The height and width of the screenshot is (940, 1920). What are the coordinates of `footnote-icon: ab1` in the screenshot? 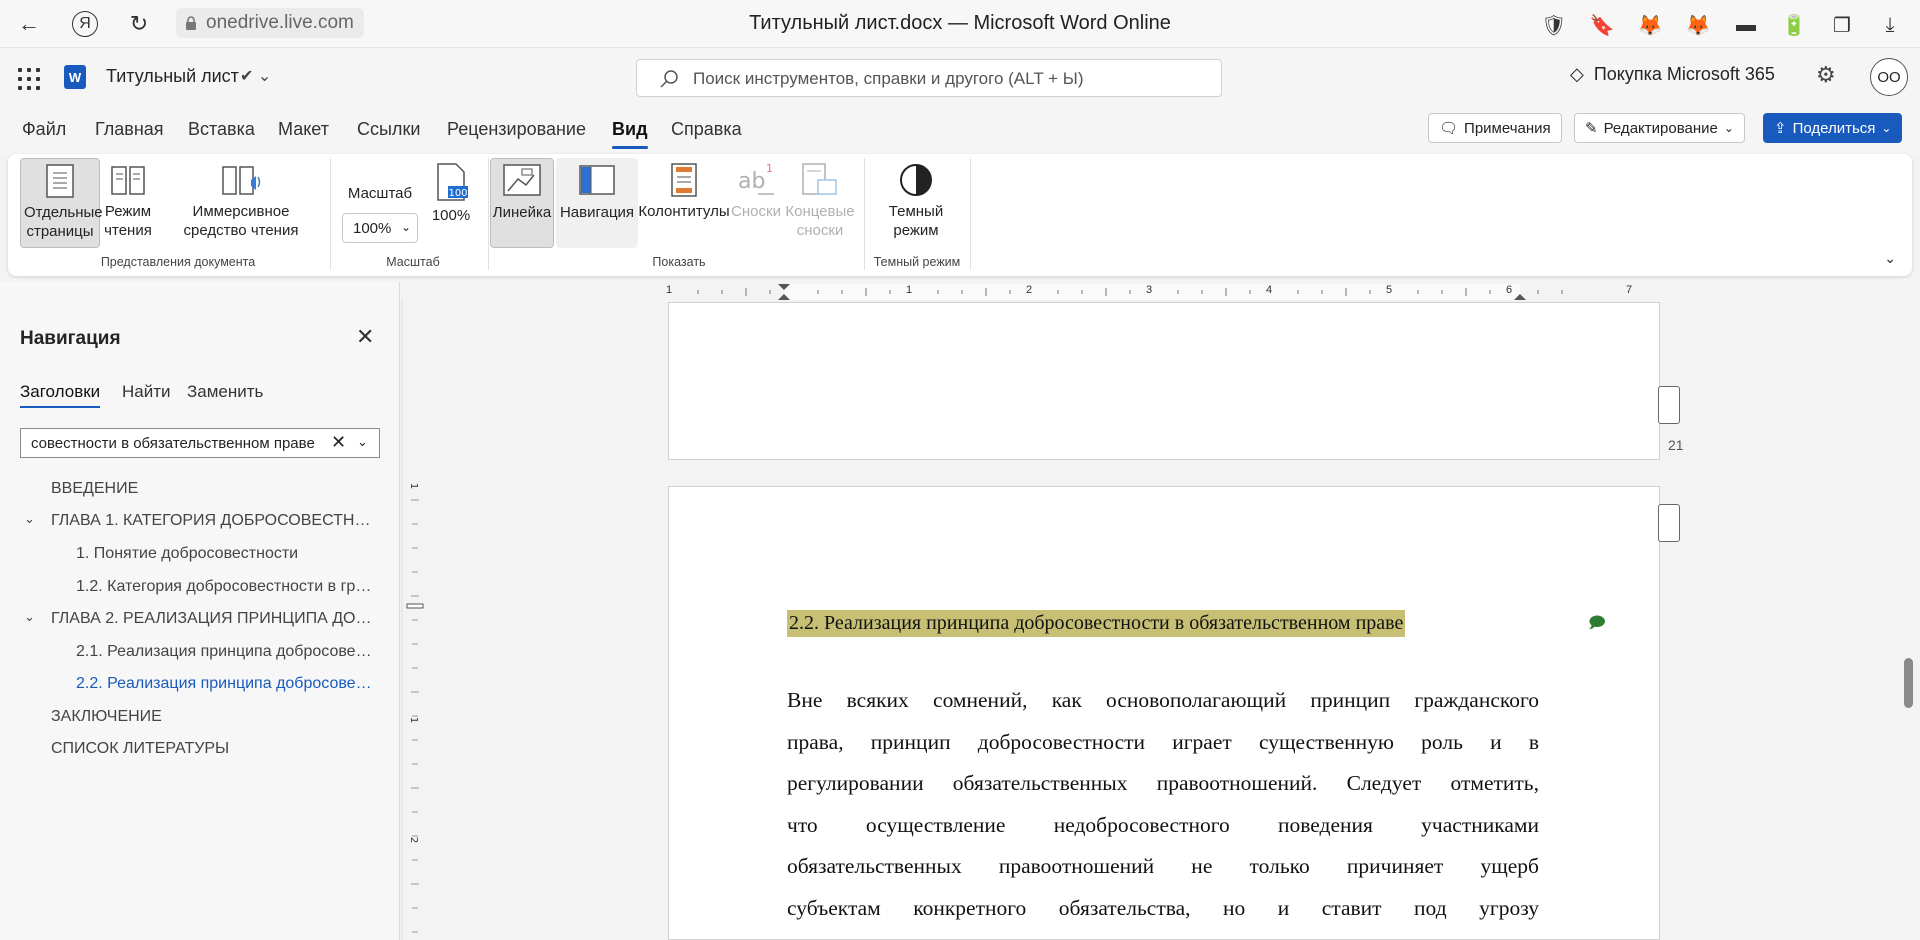 It's located at (756, 178).